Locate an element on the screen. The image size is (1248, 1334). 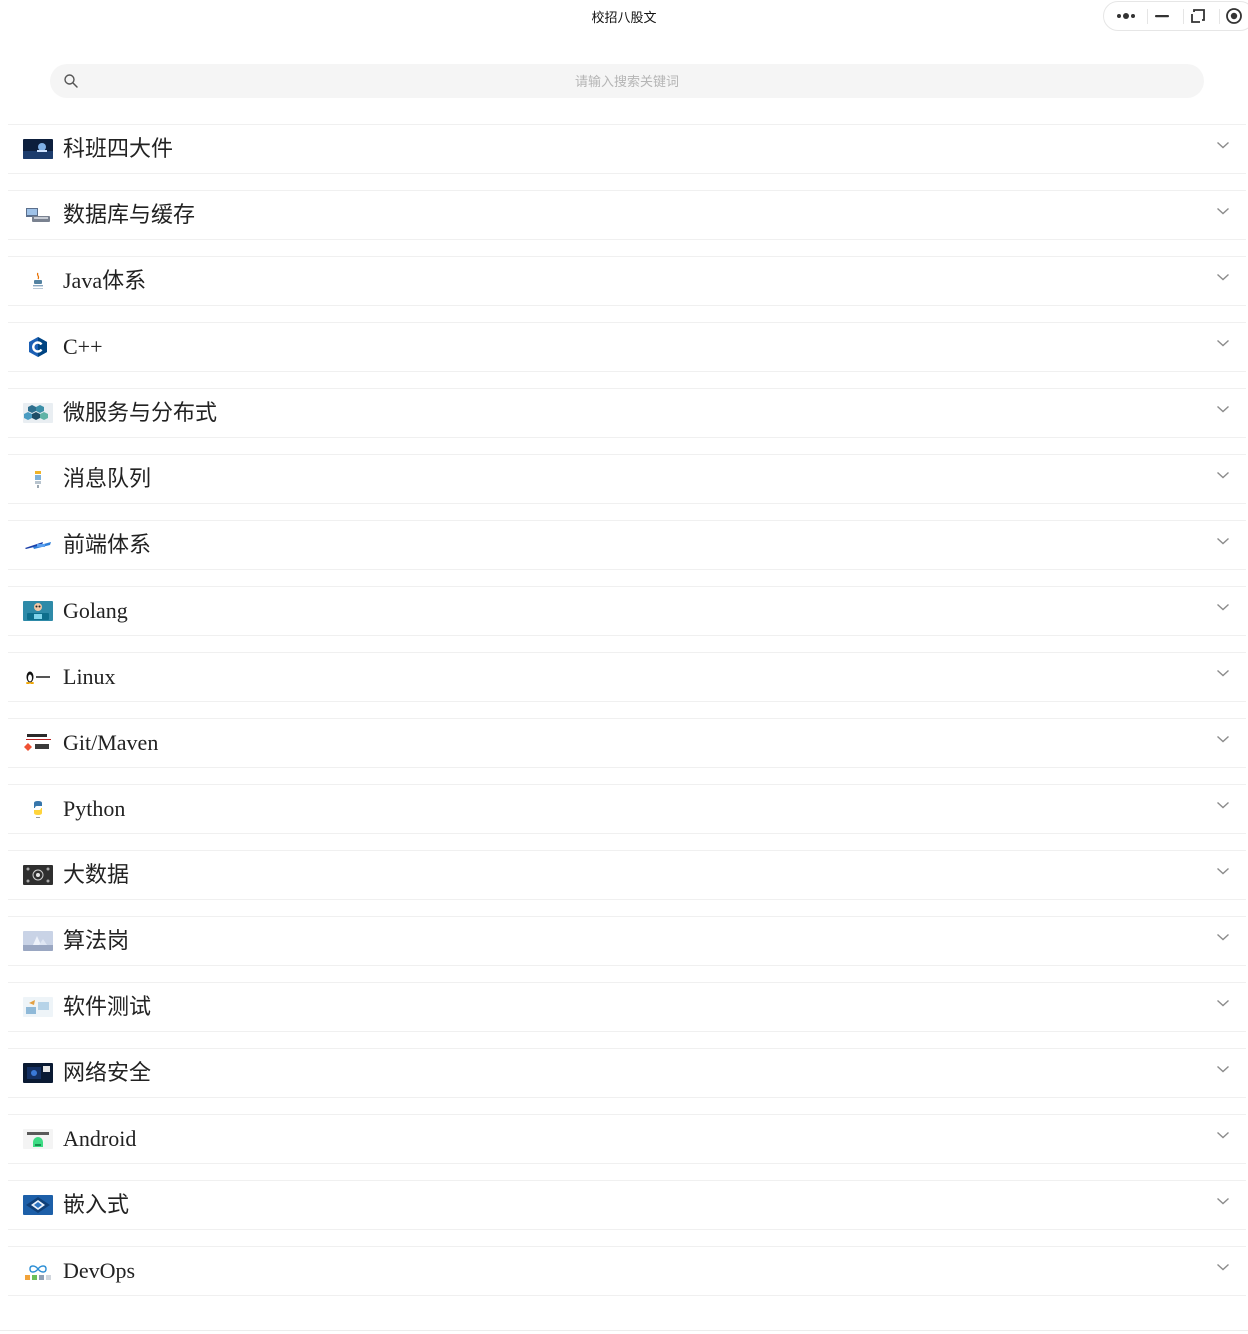
category-item-android: Android is located at coordinates (627, 1139).